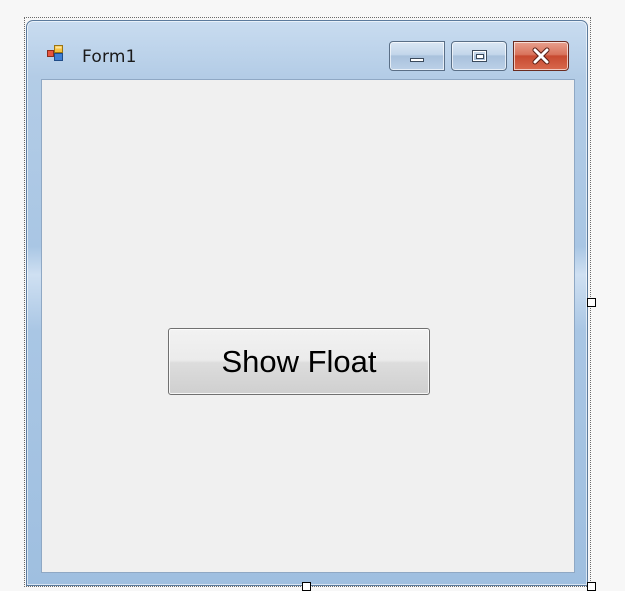 The image size is (625, 591). Describe the element at coordinates (299, 361) in the screenshot. I see `show-float-button: Show Float` at that location.